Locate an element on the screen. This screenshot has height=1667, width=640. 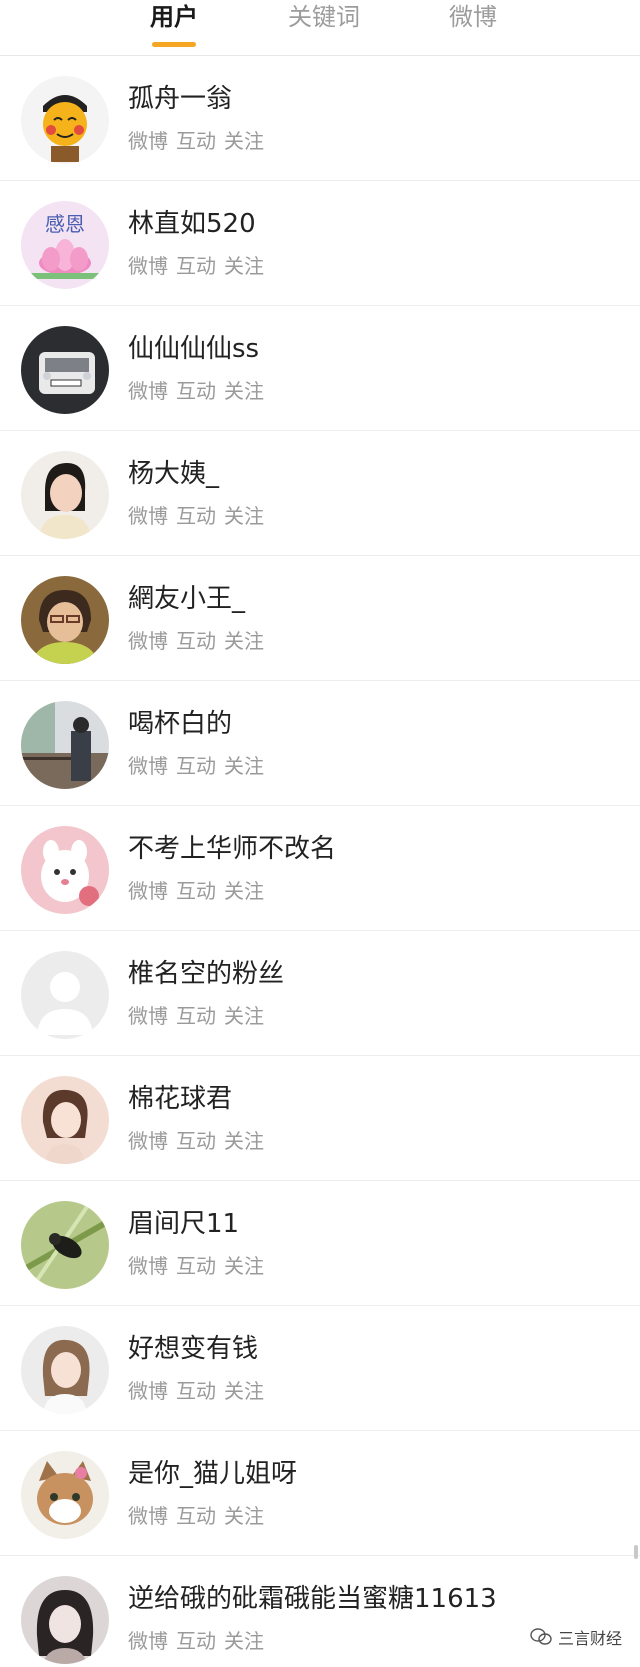
user-name: 林直如520 is located at coordinates (192, 224).